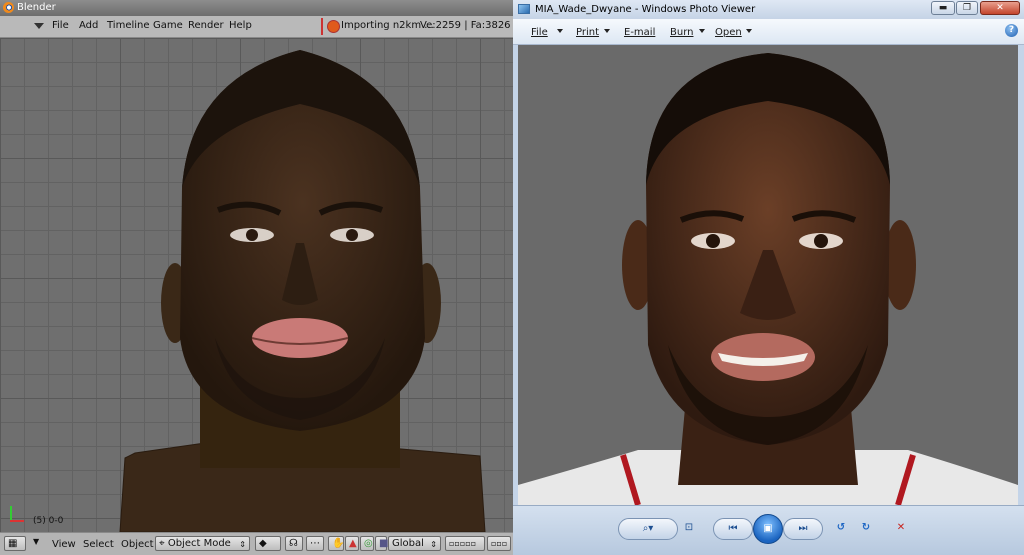 The image size is (1024, 555). What do you see at coordinates (240, 25) in the screenshot?
I see `menu-help: Help` at bounding box center [240, 25].